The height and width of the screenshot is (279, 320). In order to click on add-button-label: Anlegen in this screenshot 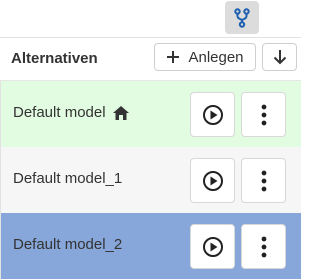, I will do `click(216, 57)`.